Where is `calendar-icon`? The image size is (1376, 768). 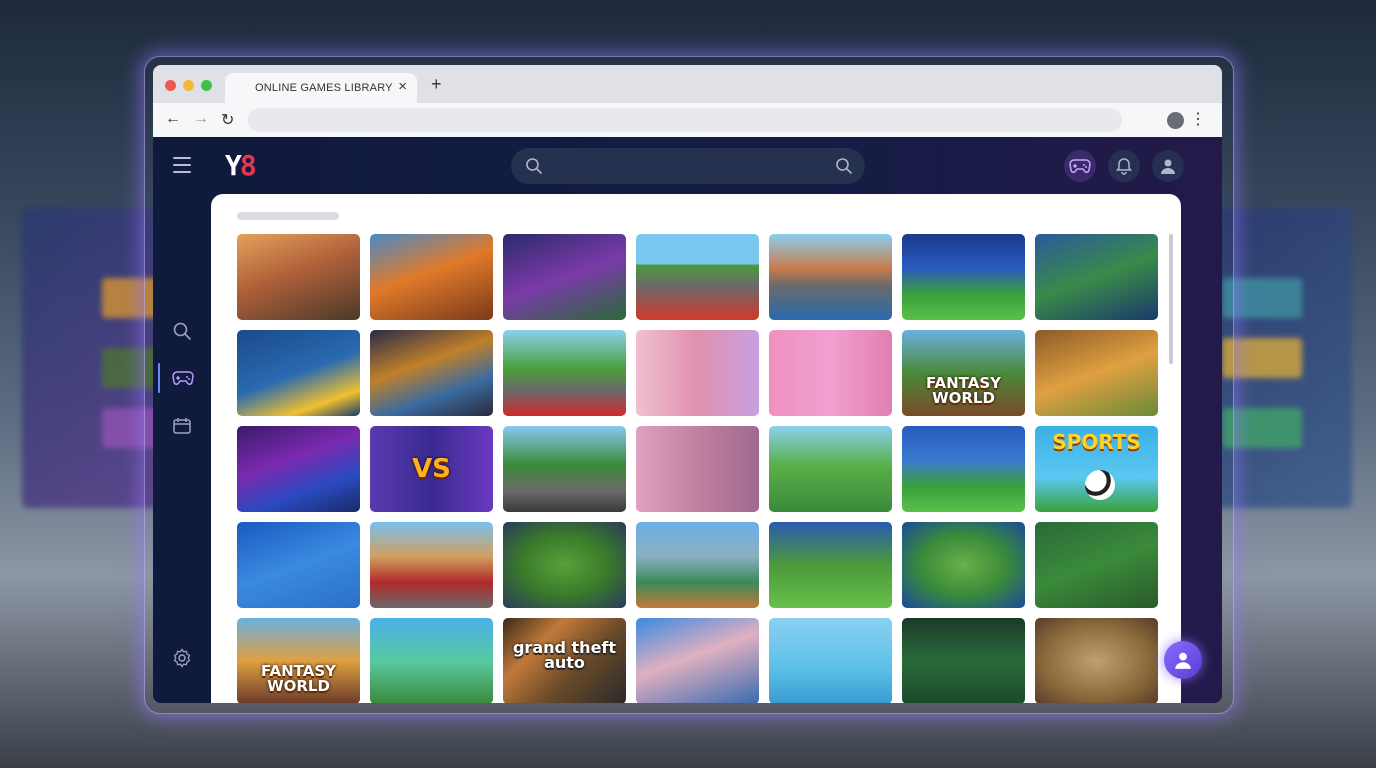 calendar-icon is located at coordinates (182, 426).